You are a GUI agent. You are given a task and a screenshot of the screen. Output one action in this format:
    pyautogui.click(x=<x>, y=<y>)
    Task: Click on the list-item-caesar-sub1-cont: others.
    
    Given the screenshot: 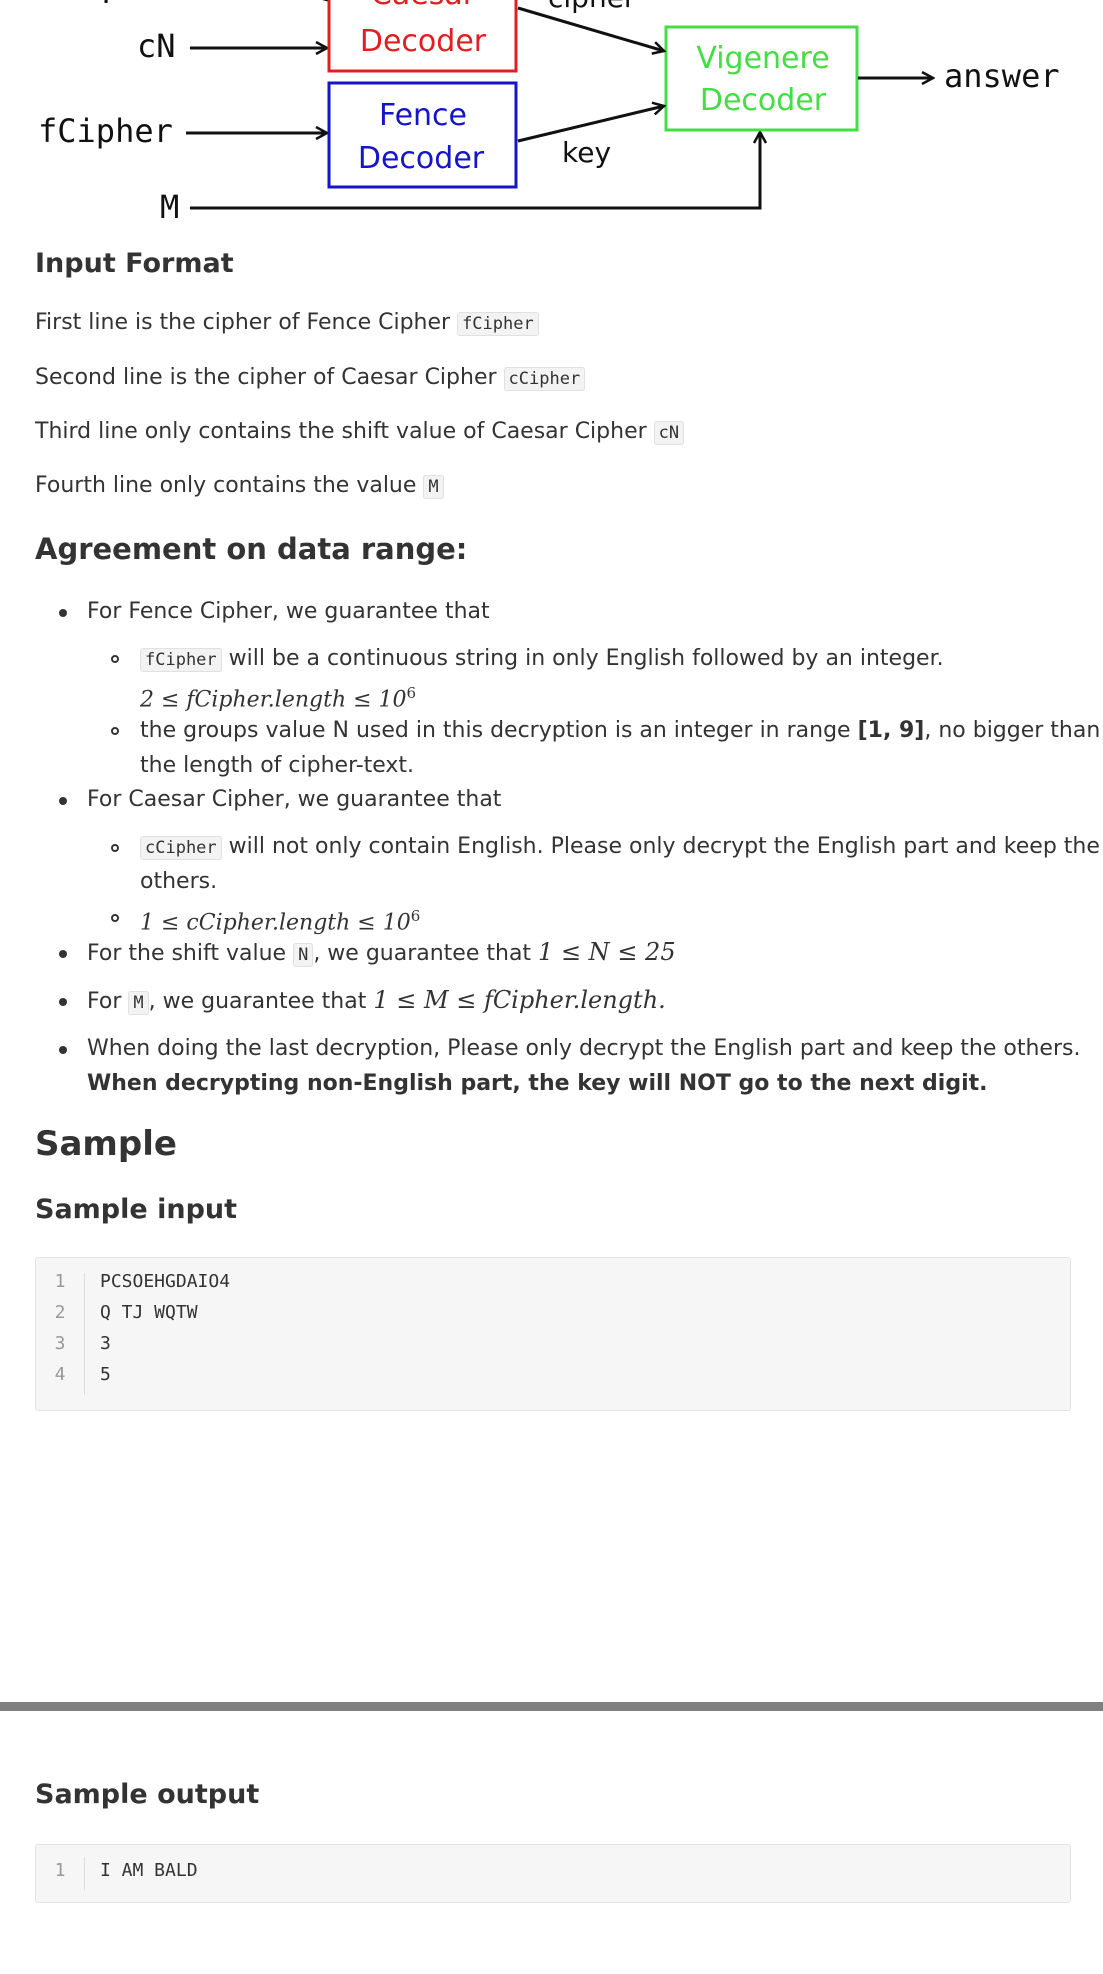 What is the action you would take?
    pyautogui.click(x=179, y=881)
    